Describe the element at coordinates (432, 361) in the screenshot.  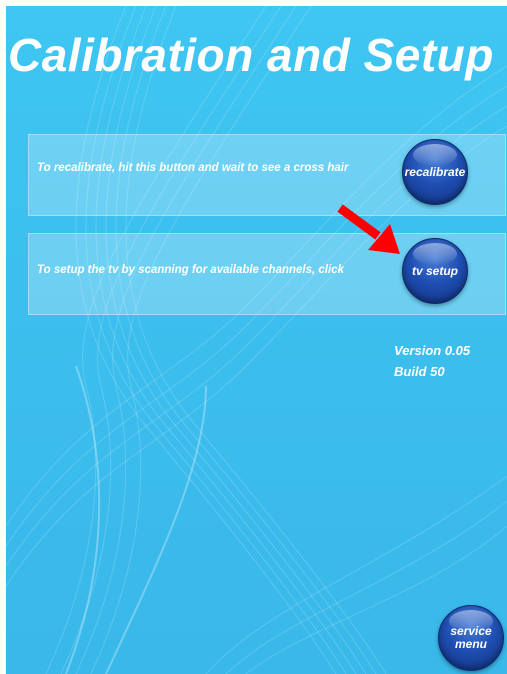
I see `version-info: Version 0.05 Build 50` at that location.